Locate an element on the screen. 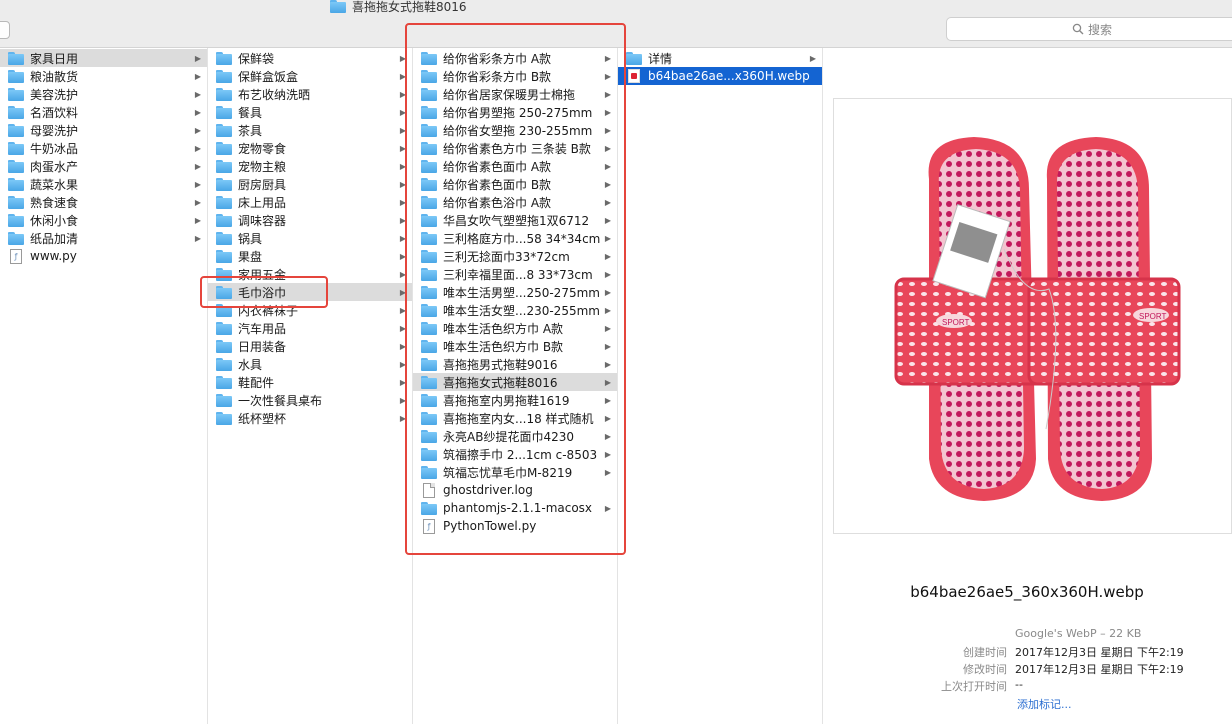  column3-item-label: 给你省彩条方巾 B款 is located at coordinates (497, 76).